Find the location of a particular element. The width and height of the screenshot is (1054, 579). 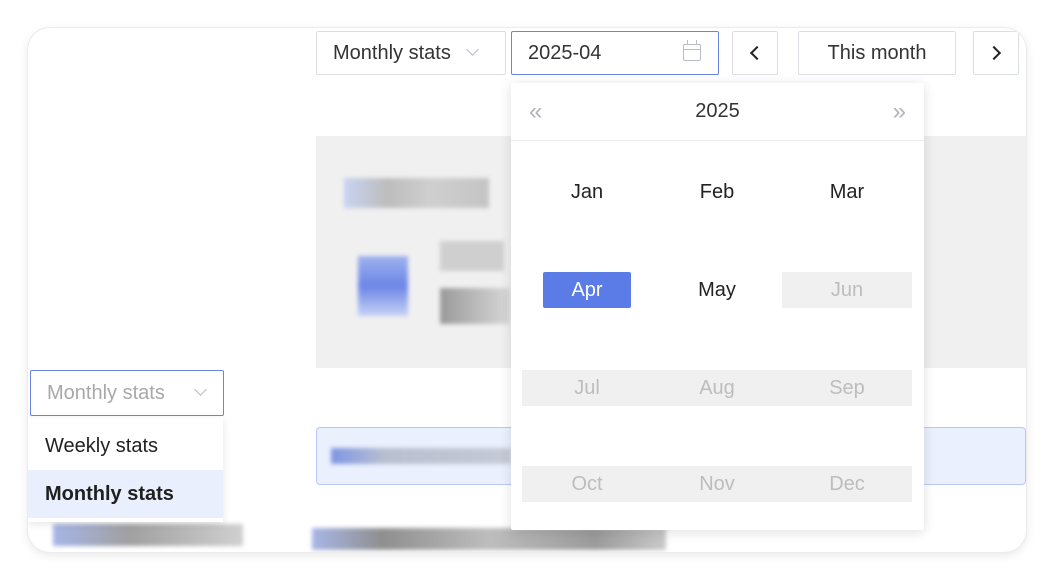

chevron-left-icon is located at coordinates (757, 53).